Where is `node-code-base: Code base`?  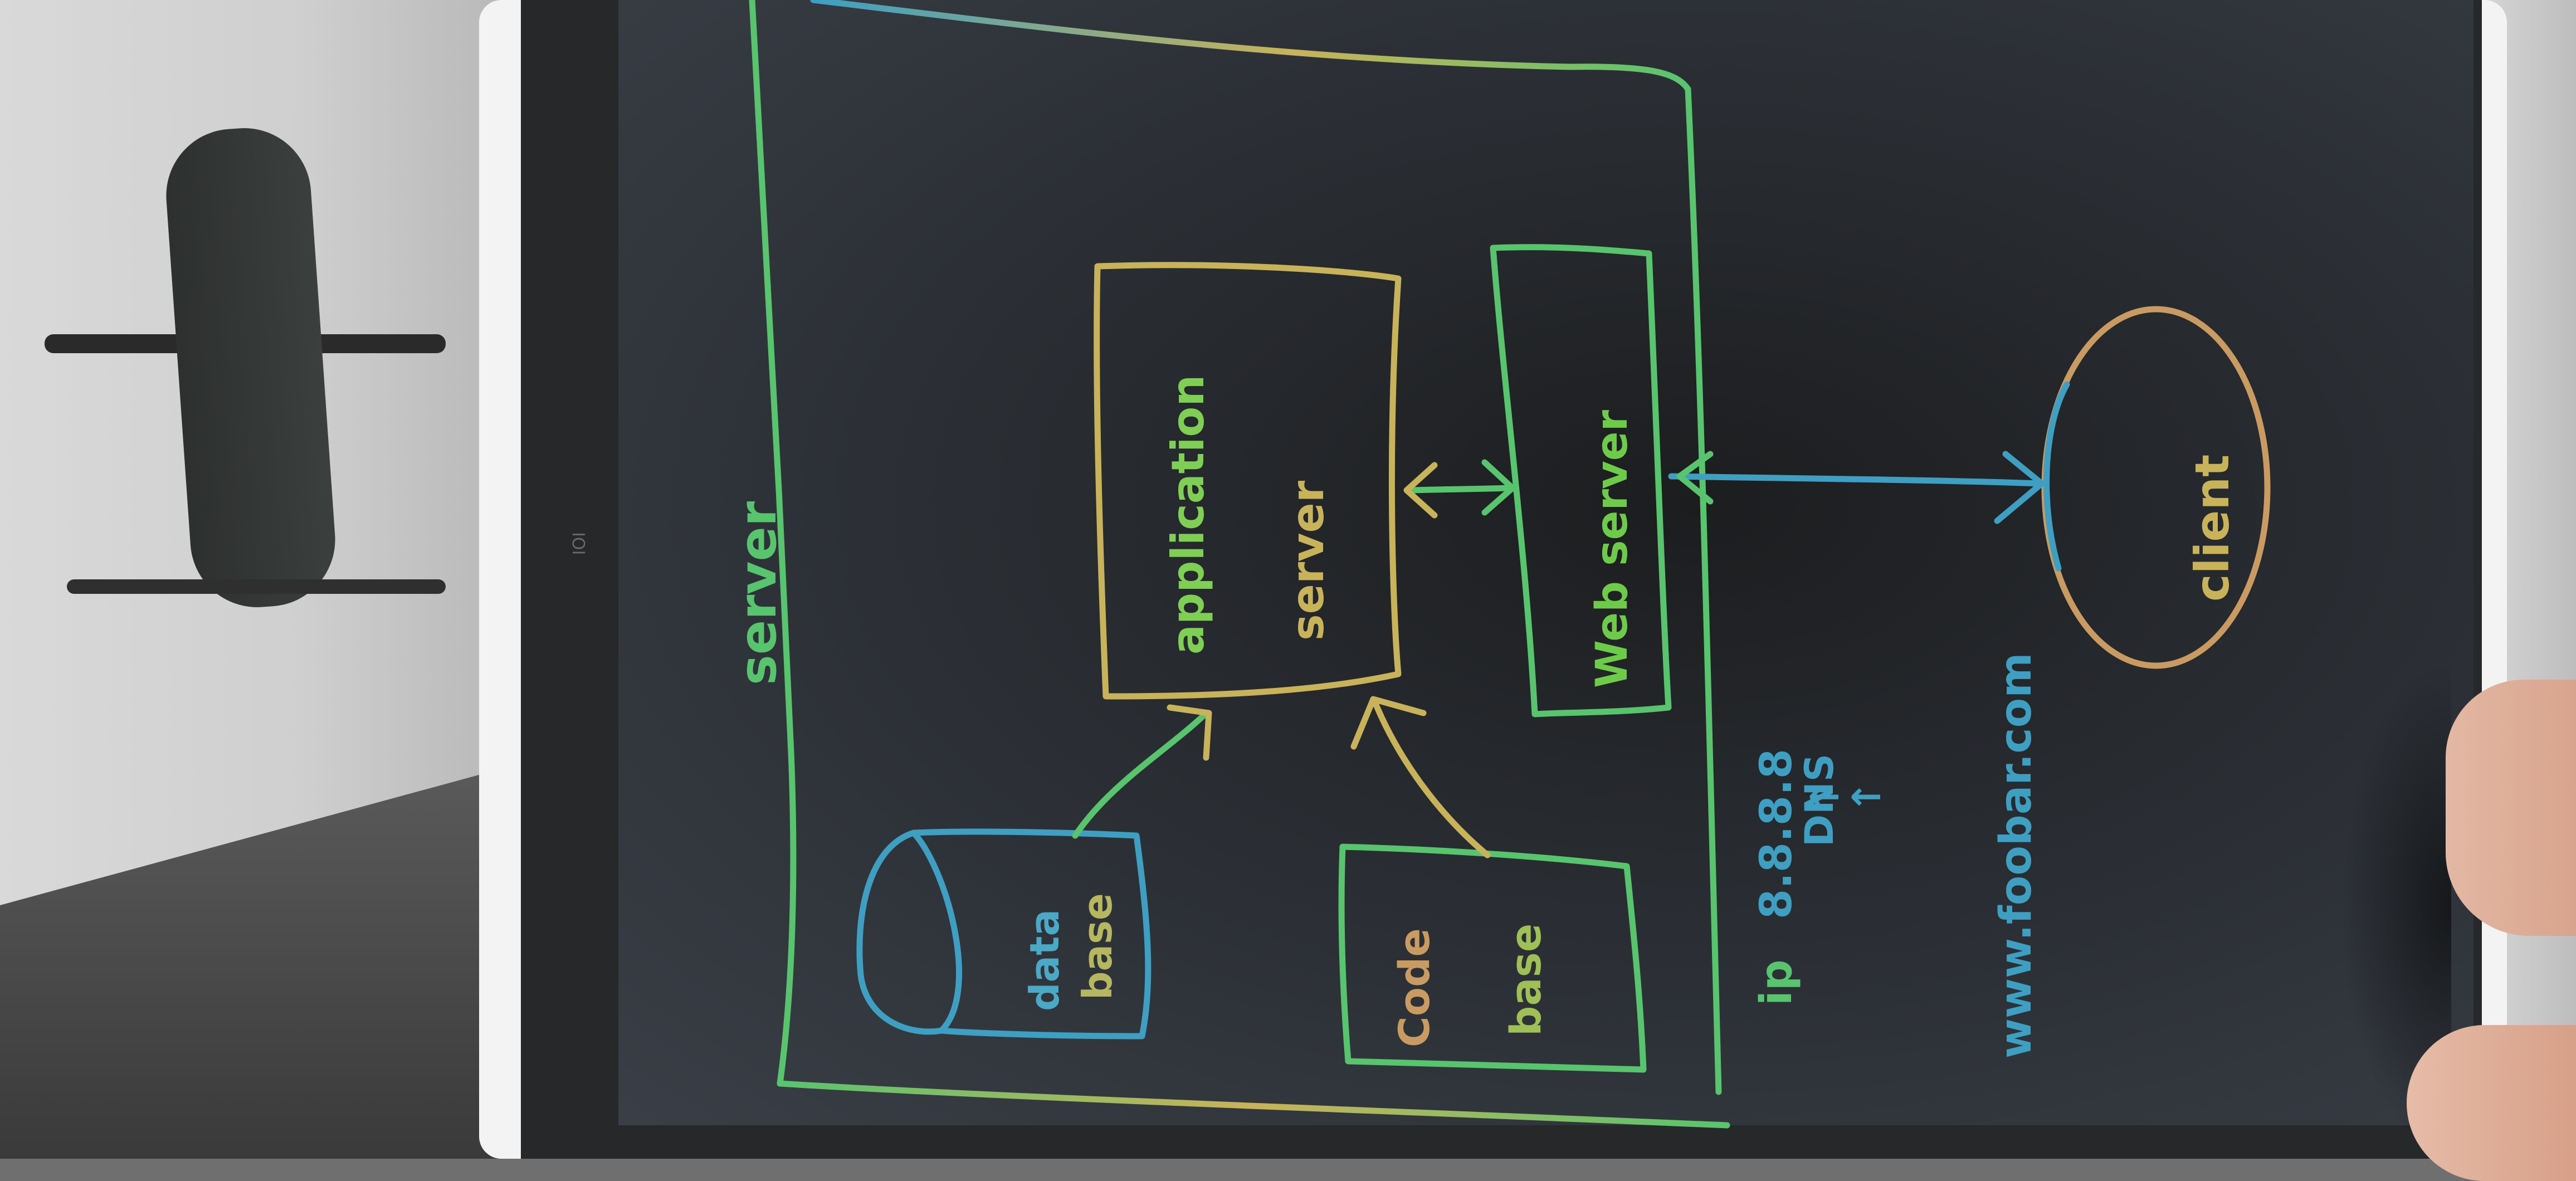
node-code-base: Code base is located at coordinates (1492, 958).